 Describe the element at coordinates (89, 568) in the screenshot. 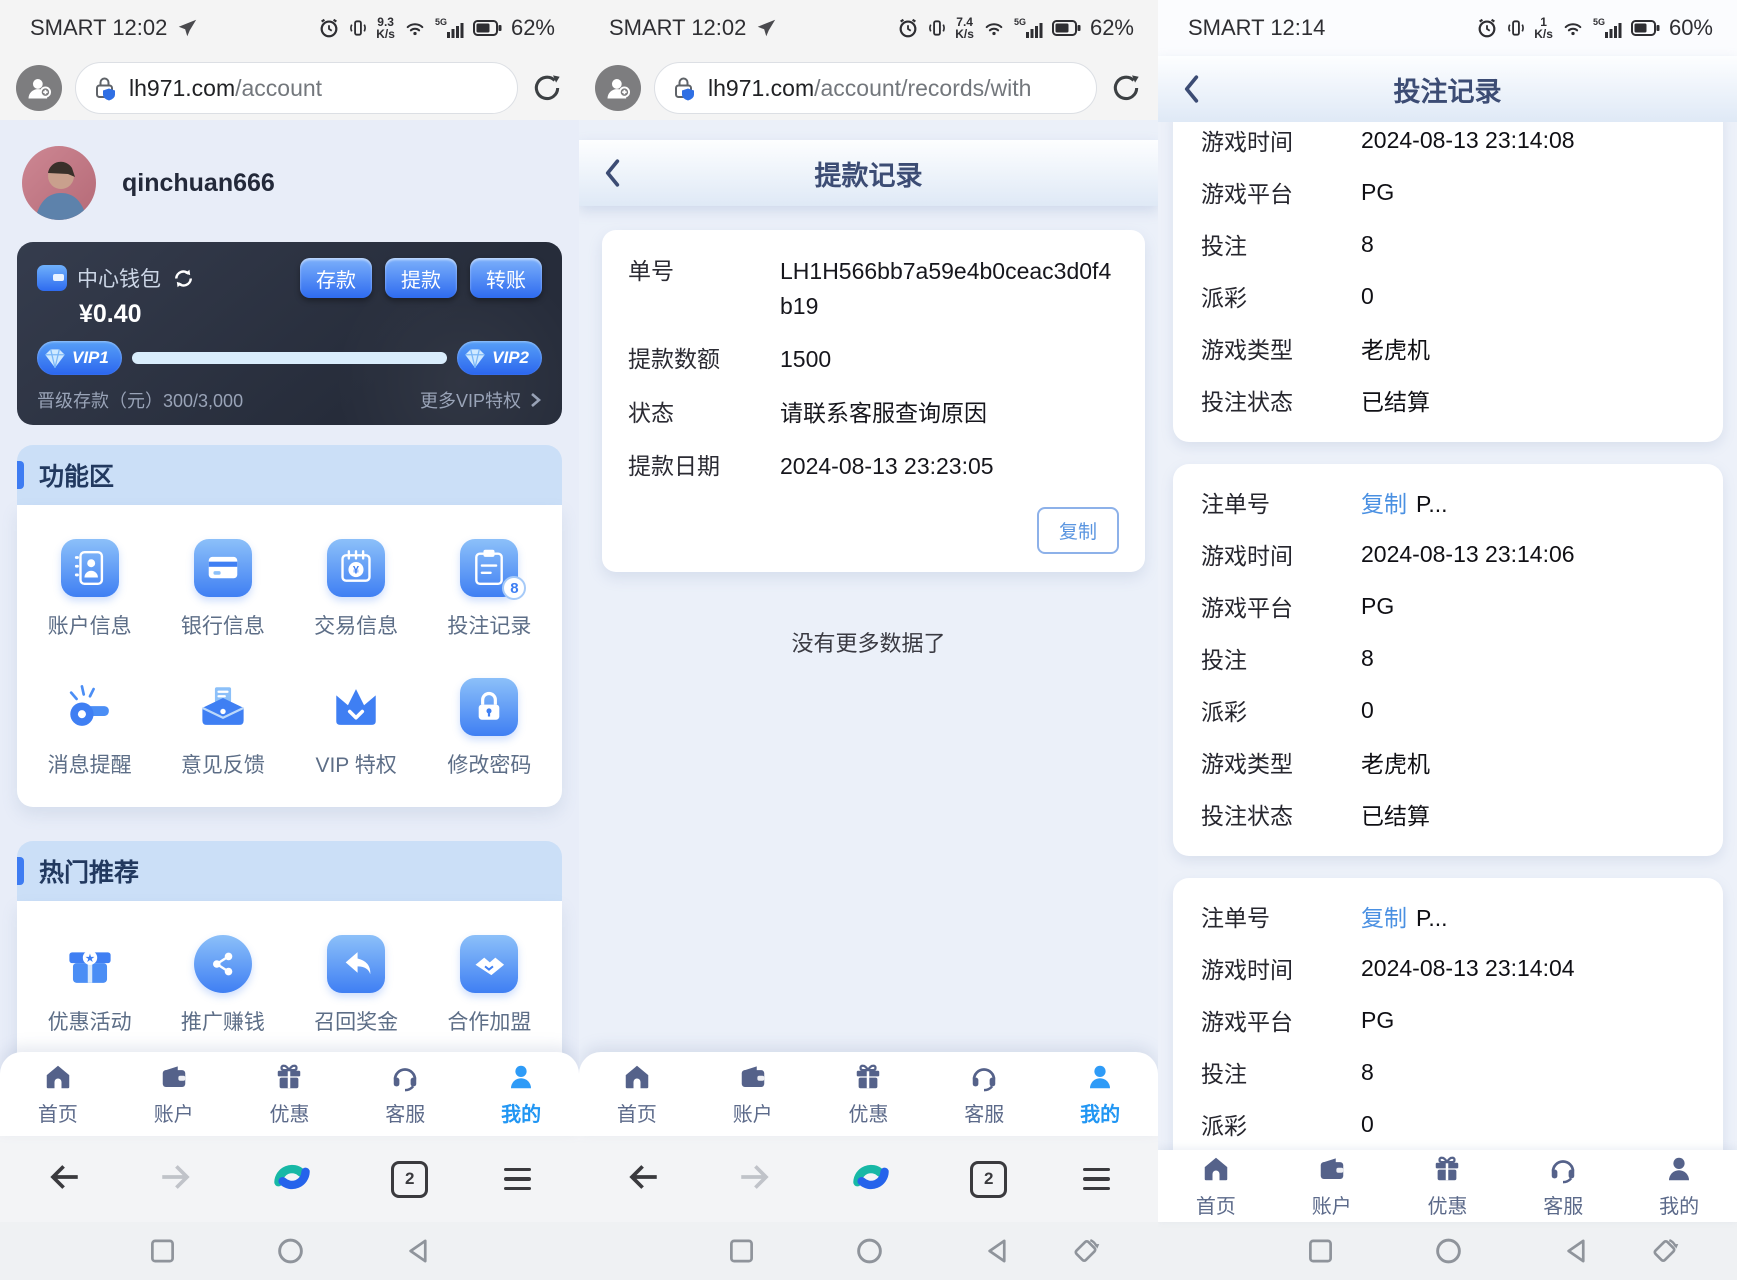

I see `contact-book-icon` at that location.